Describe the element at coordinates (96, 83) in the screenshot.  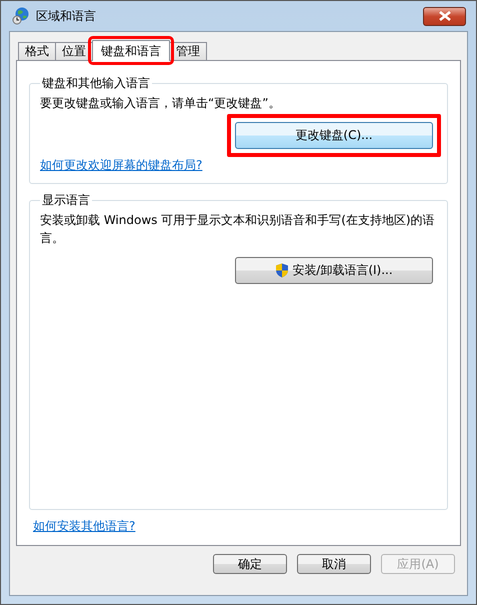
I see `group-title: 键盘和其他输入语言` at that location.